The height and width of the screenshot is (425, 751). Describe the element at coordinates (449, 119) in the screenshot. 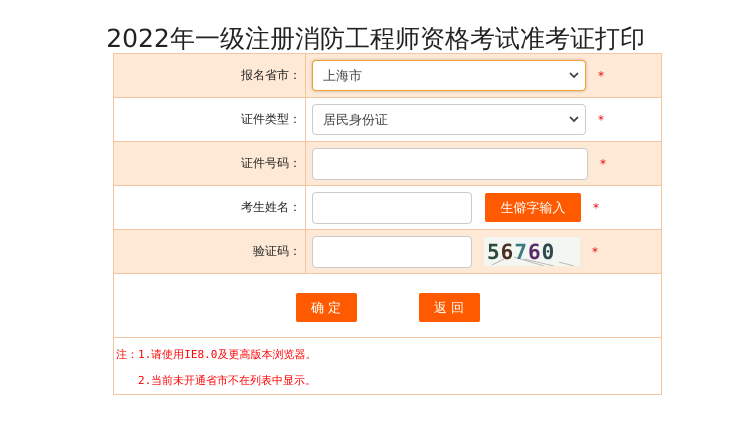

I see `select-field: 居民身份证` at that location.